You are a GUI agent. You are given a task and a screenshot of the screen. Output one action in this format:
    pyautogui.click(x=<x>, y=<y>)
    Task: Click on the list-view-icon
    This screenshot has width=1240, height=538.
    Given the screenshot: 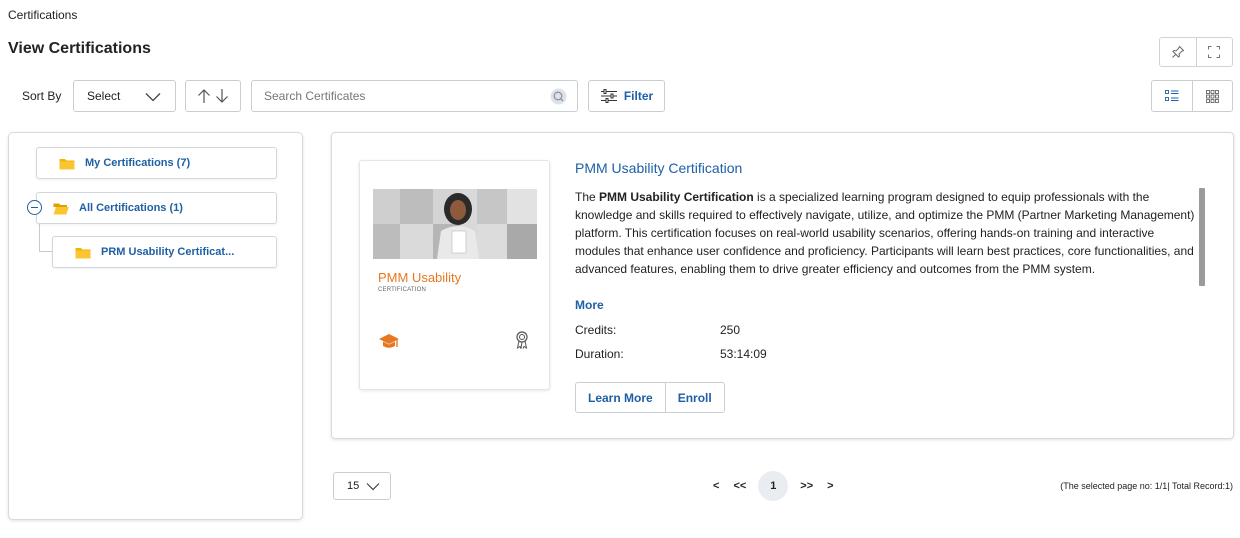 What is the action you would take?
    pyautogui.click(x=1171, y=95)
    